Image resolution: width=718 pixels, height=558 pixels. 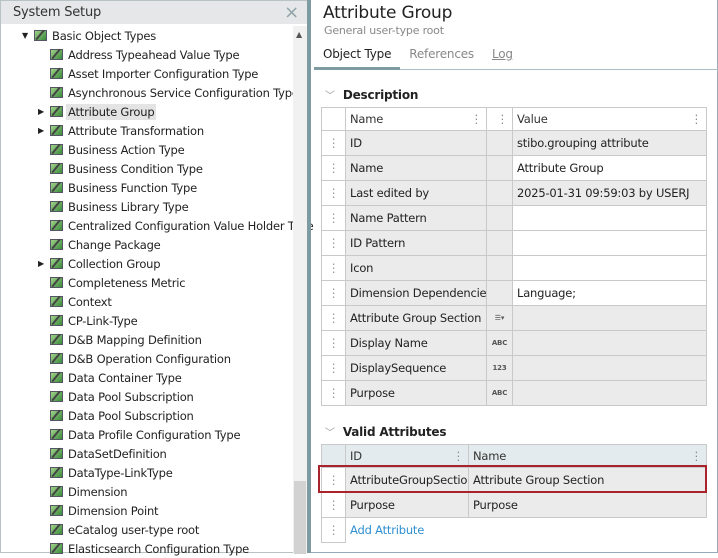 What do you see at coordinates (147, 301) in the screenshot?
I see `tree-item: Context` at bounding box center [147, 301].